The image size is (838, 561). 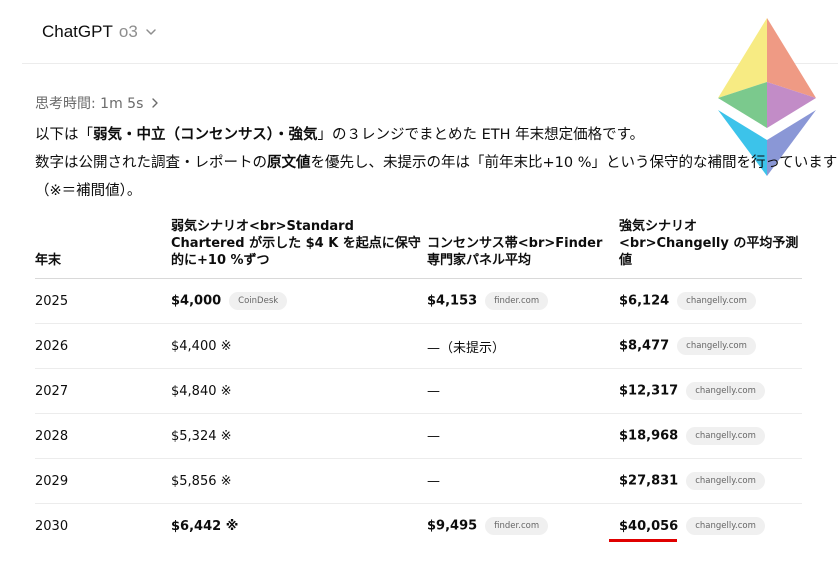 I want to click on cell-consensus: $4,153 finder.com, so click(x=523, y=301).